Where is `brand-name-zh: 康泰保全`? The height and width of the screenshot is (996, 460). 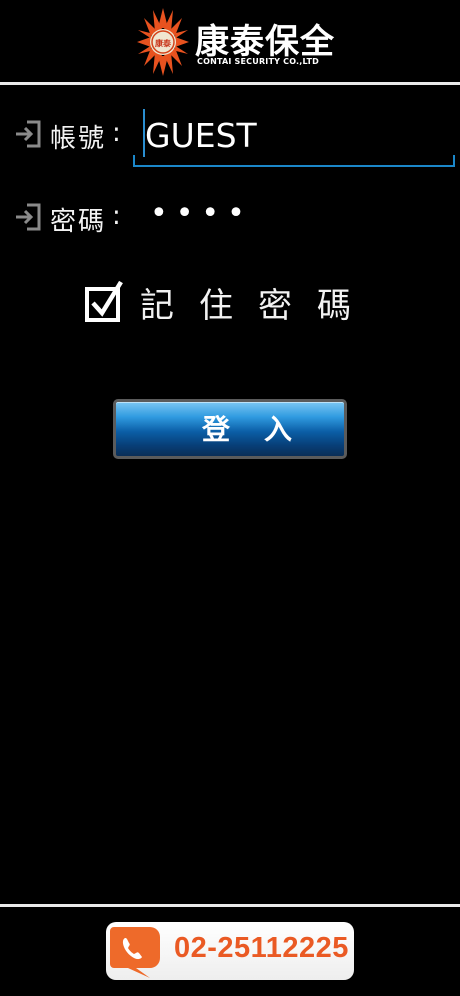
brand-name-zh: 康泰保全 is located at coordinates (265, 42).